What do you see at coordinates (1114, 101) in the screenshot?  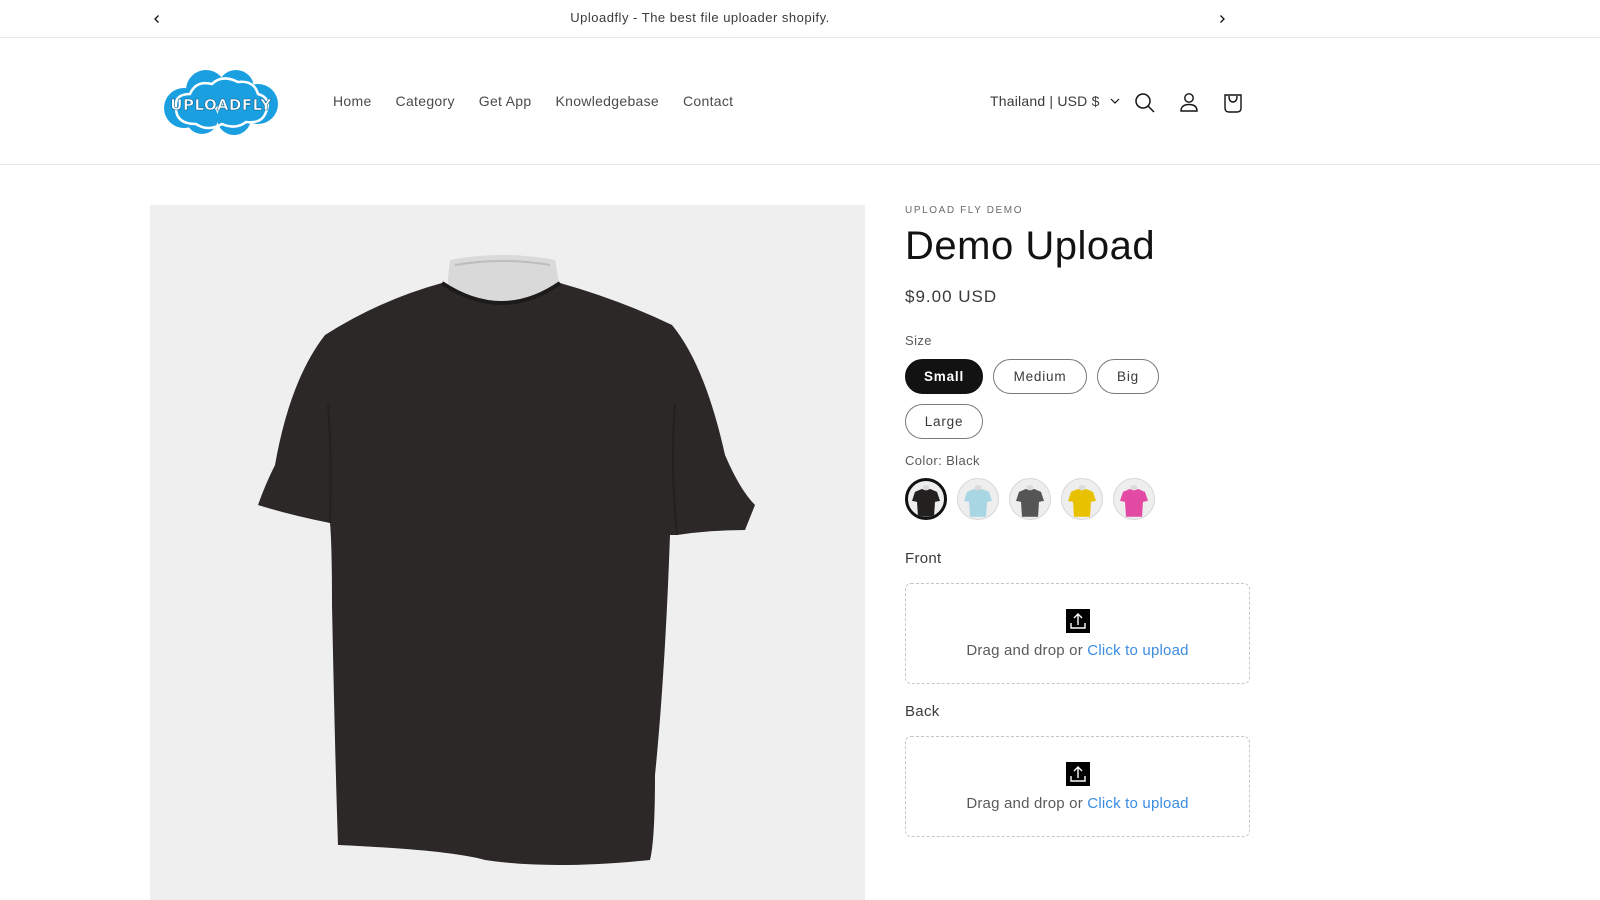 I see `chevron-down-icon` at bounding box center [1114, 101].